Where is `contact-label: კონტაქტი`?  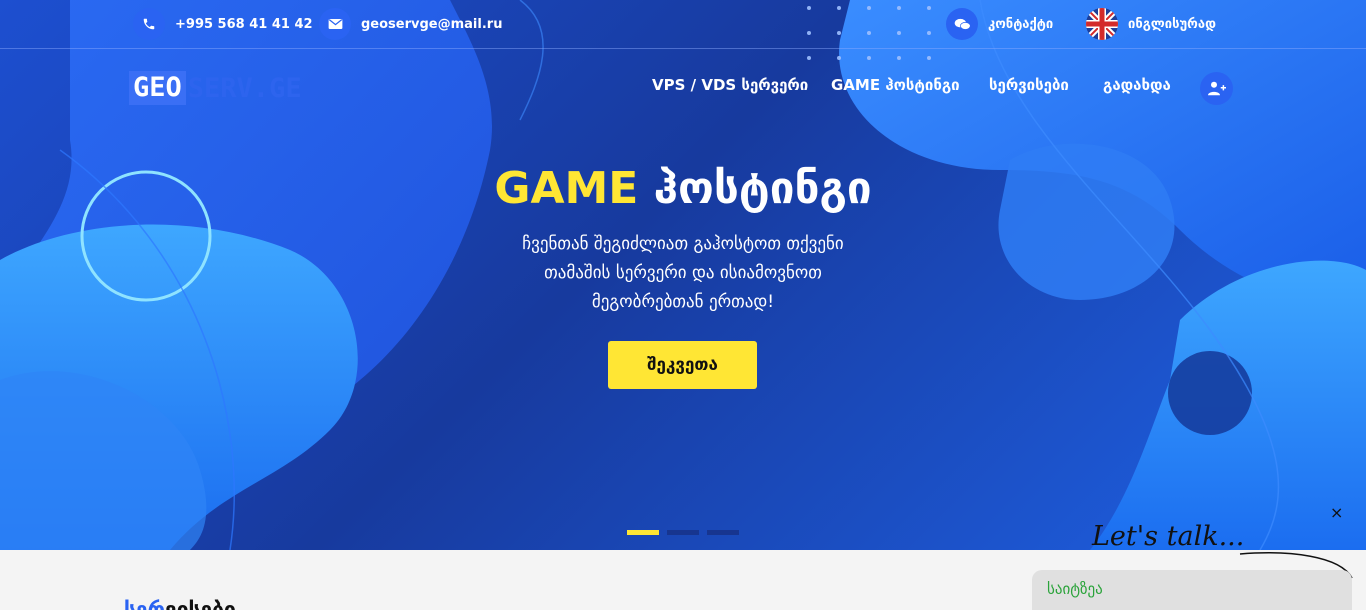
contact-label: კონტაქტი is located at coordinates (1021, 24).